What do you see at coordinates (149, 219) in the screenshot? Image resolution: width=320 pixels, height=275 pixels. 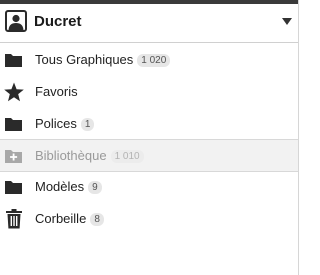 I see `sidebar-item-corbeille: Corbeille 8` at bounding box center [149, 219].